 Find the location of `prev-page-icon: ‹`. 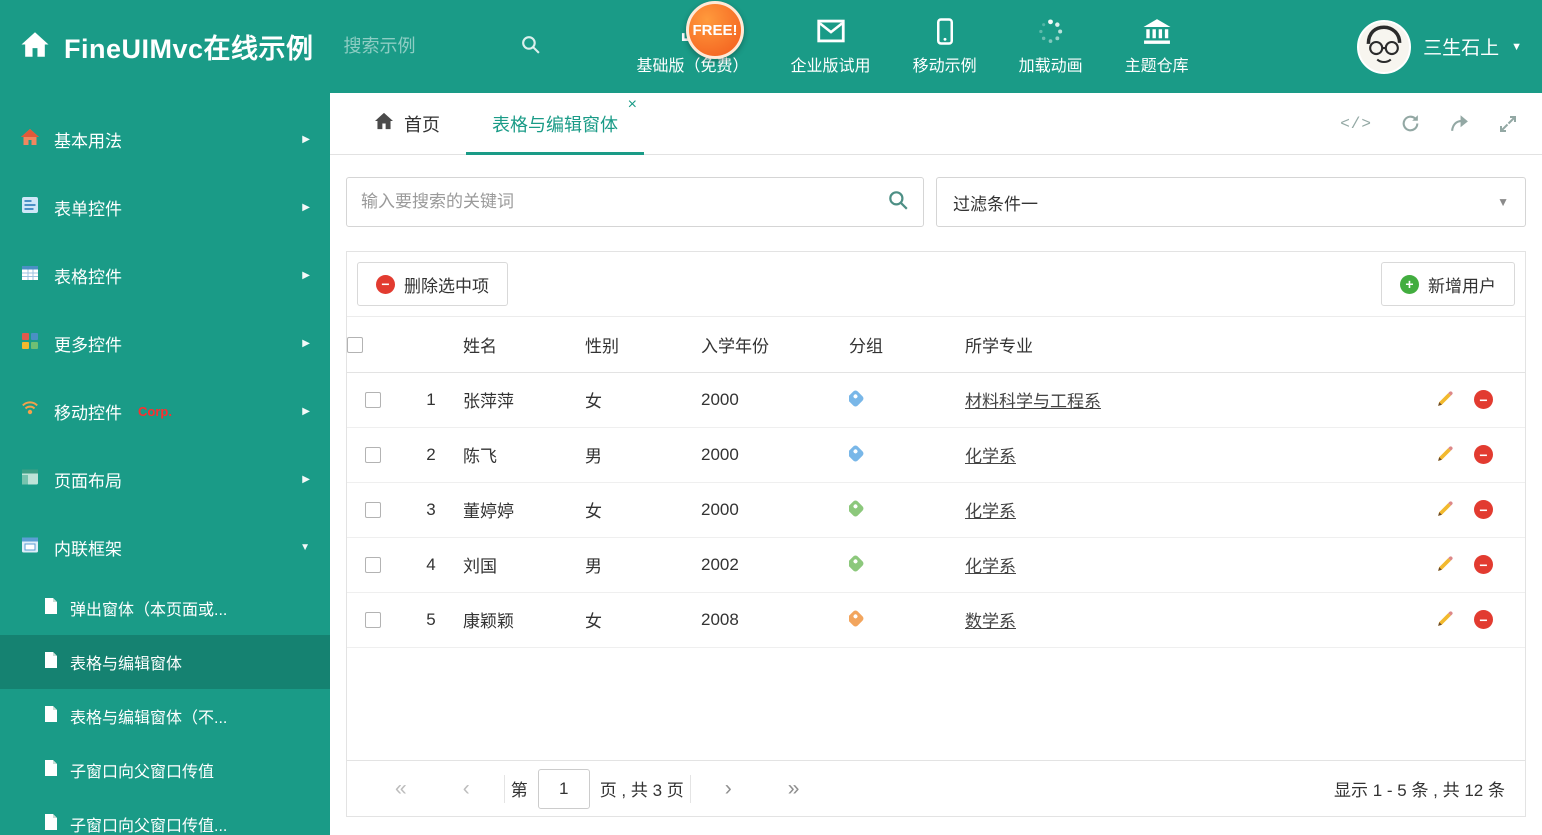

prev-page-icon: ‹ is located at coordinates (466, 788).